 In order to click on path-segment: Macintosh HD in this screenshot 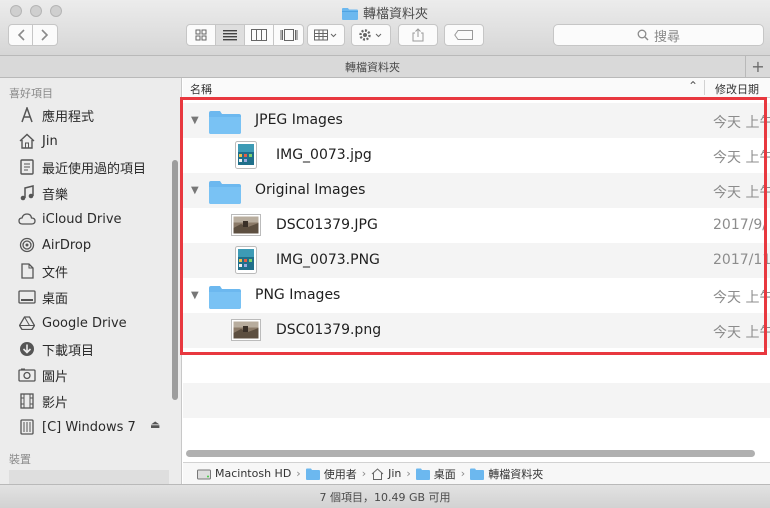, I will do `click(244, 473)`.